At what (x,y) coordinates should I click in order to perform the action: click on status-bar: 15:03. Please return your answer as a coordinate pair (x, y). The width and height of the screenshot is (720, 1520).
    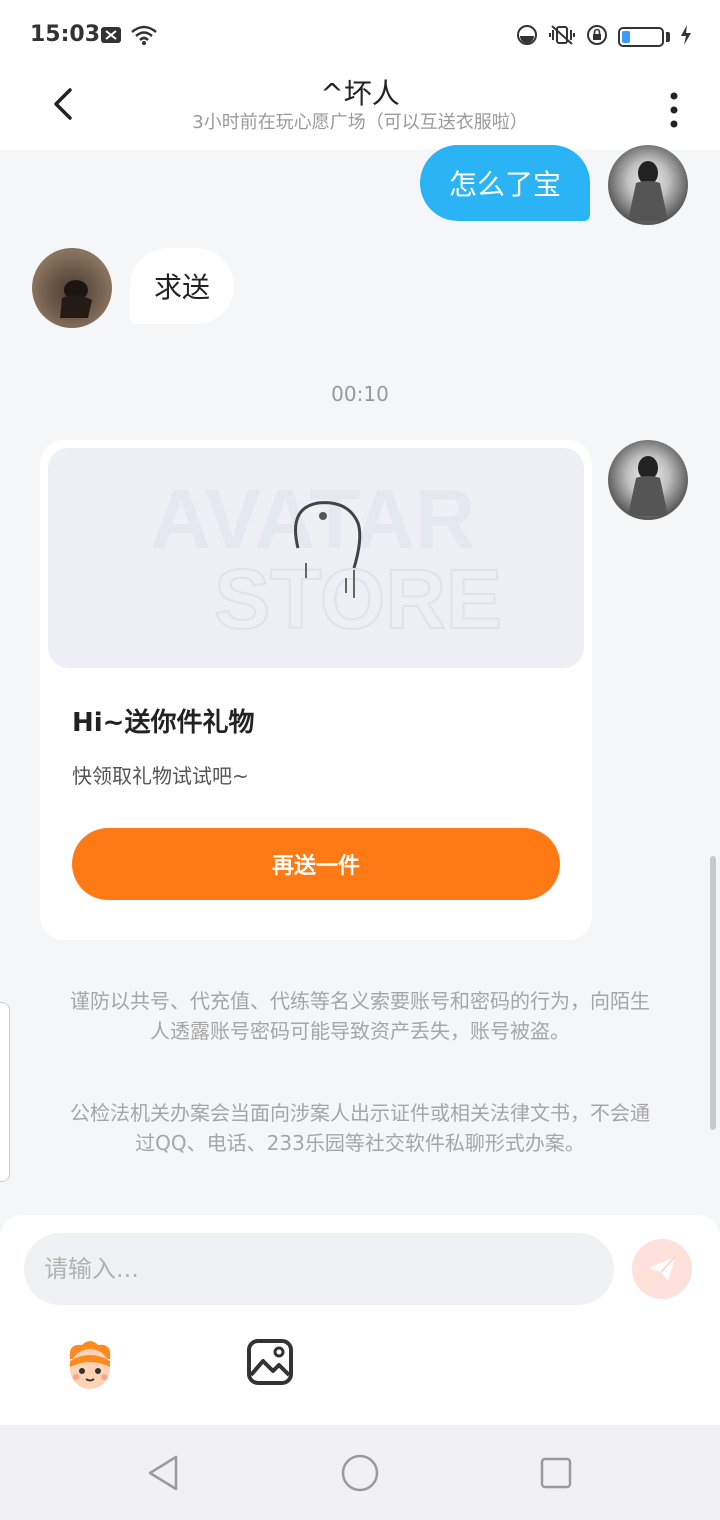
    Looking at the image, I should click on (360, 35).